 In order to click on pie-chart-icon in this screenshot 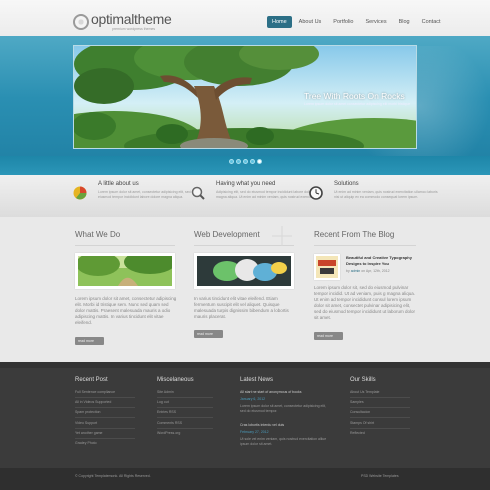, I will do `click(80, 193)`.